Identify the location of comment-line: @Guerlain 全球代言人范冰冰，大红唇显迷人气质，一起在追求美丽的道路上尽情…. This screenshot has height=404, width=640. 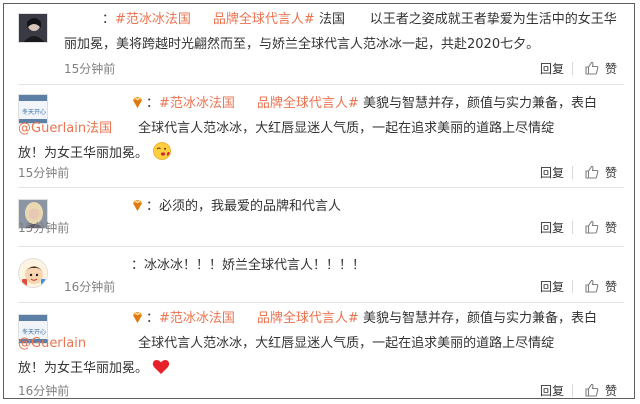
(286, 343).